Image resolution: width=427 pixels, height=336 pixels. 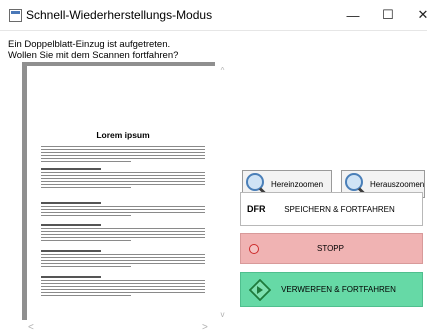 What do you see at coordinates (222, 194) in the screenshot?
I see `vertical-scrollbar: ^ v` at bounding box center [222, 194].